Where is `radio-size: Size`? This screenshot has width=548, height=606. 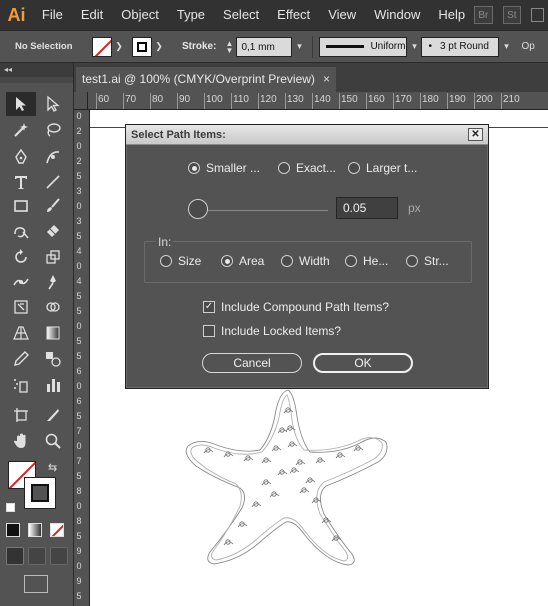 radio-size: Size is located at coordinates (180, 261).